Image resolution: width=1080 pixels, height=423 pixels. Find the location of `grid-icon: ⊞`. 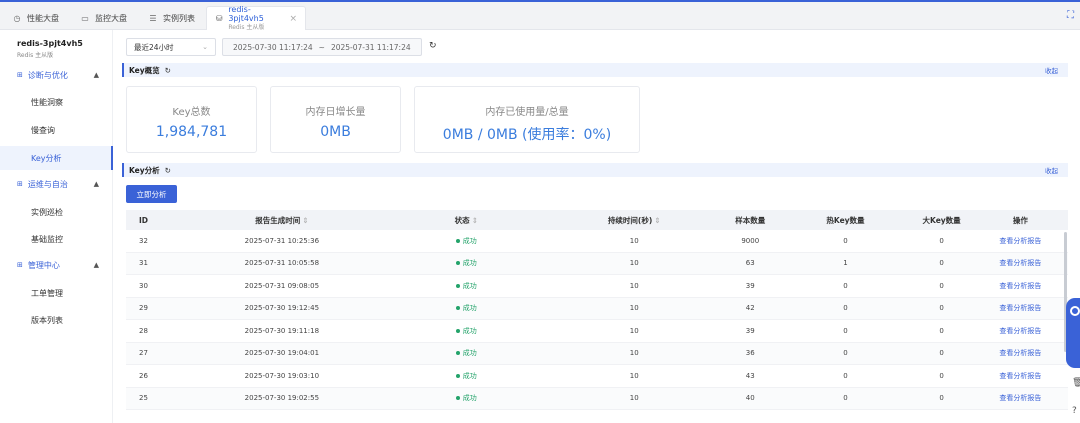

grid-icon: ⊞ is located at coordinates (20, 265).